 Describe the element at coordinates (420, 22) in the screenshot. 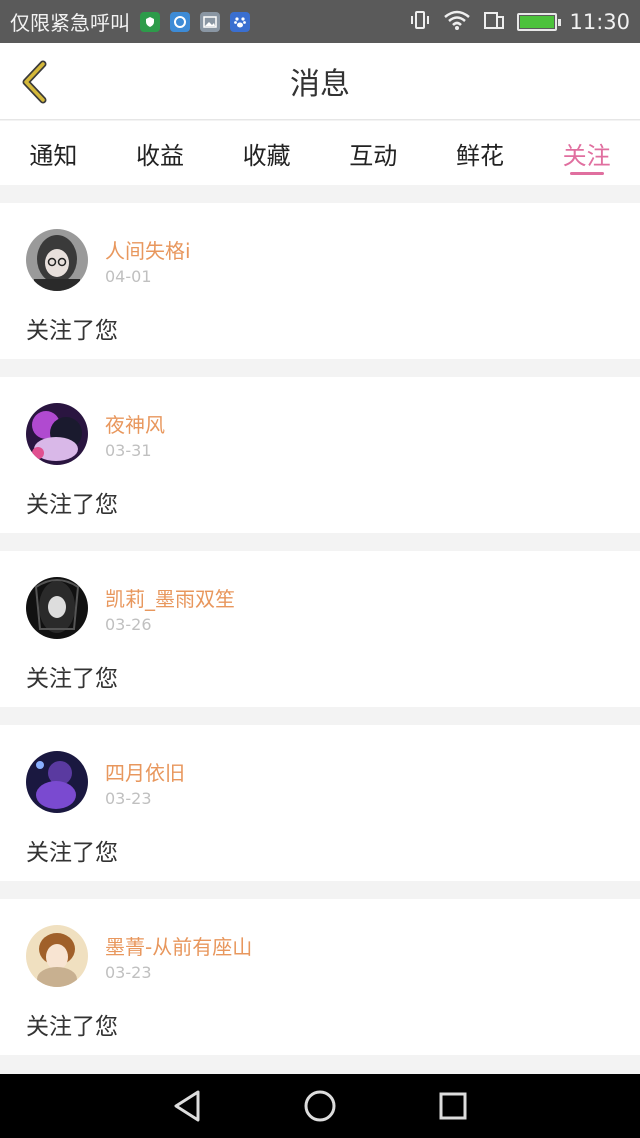

I see `vibrate-icon` at that location.